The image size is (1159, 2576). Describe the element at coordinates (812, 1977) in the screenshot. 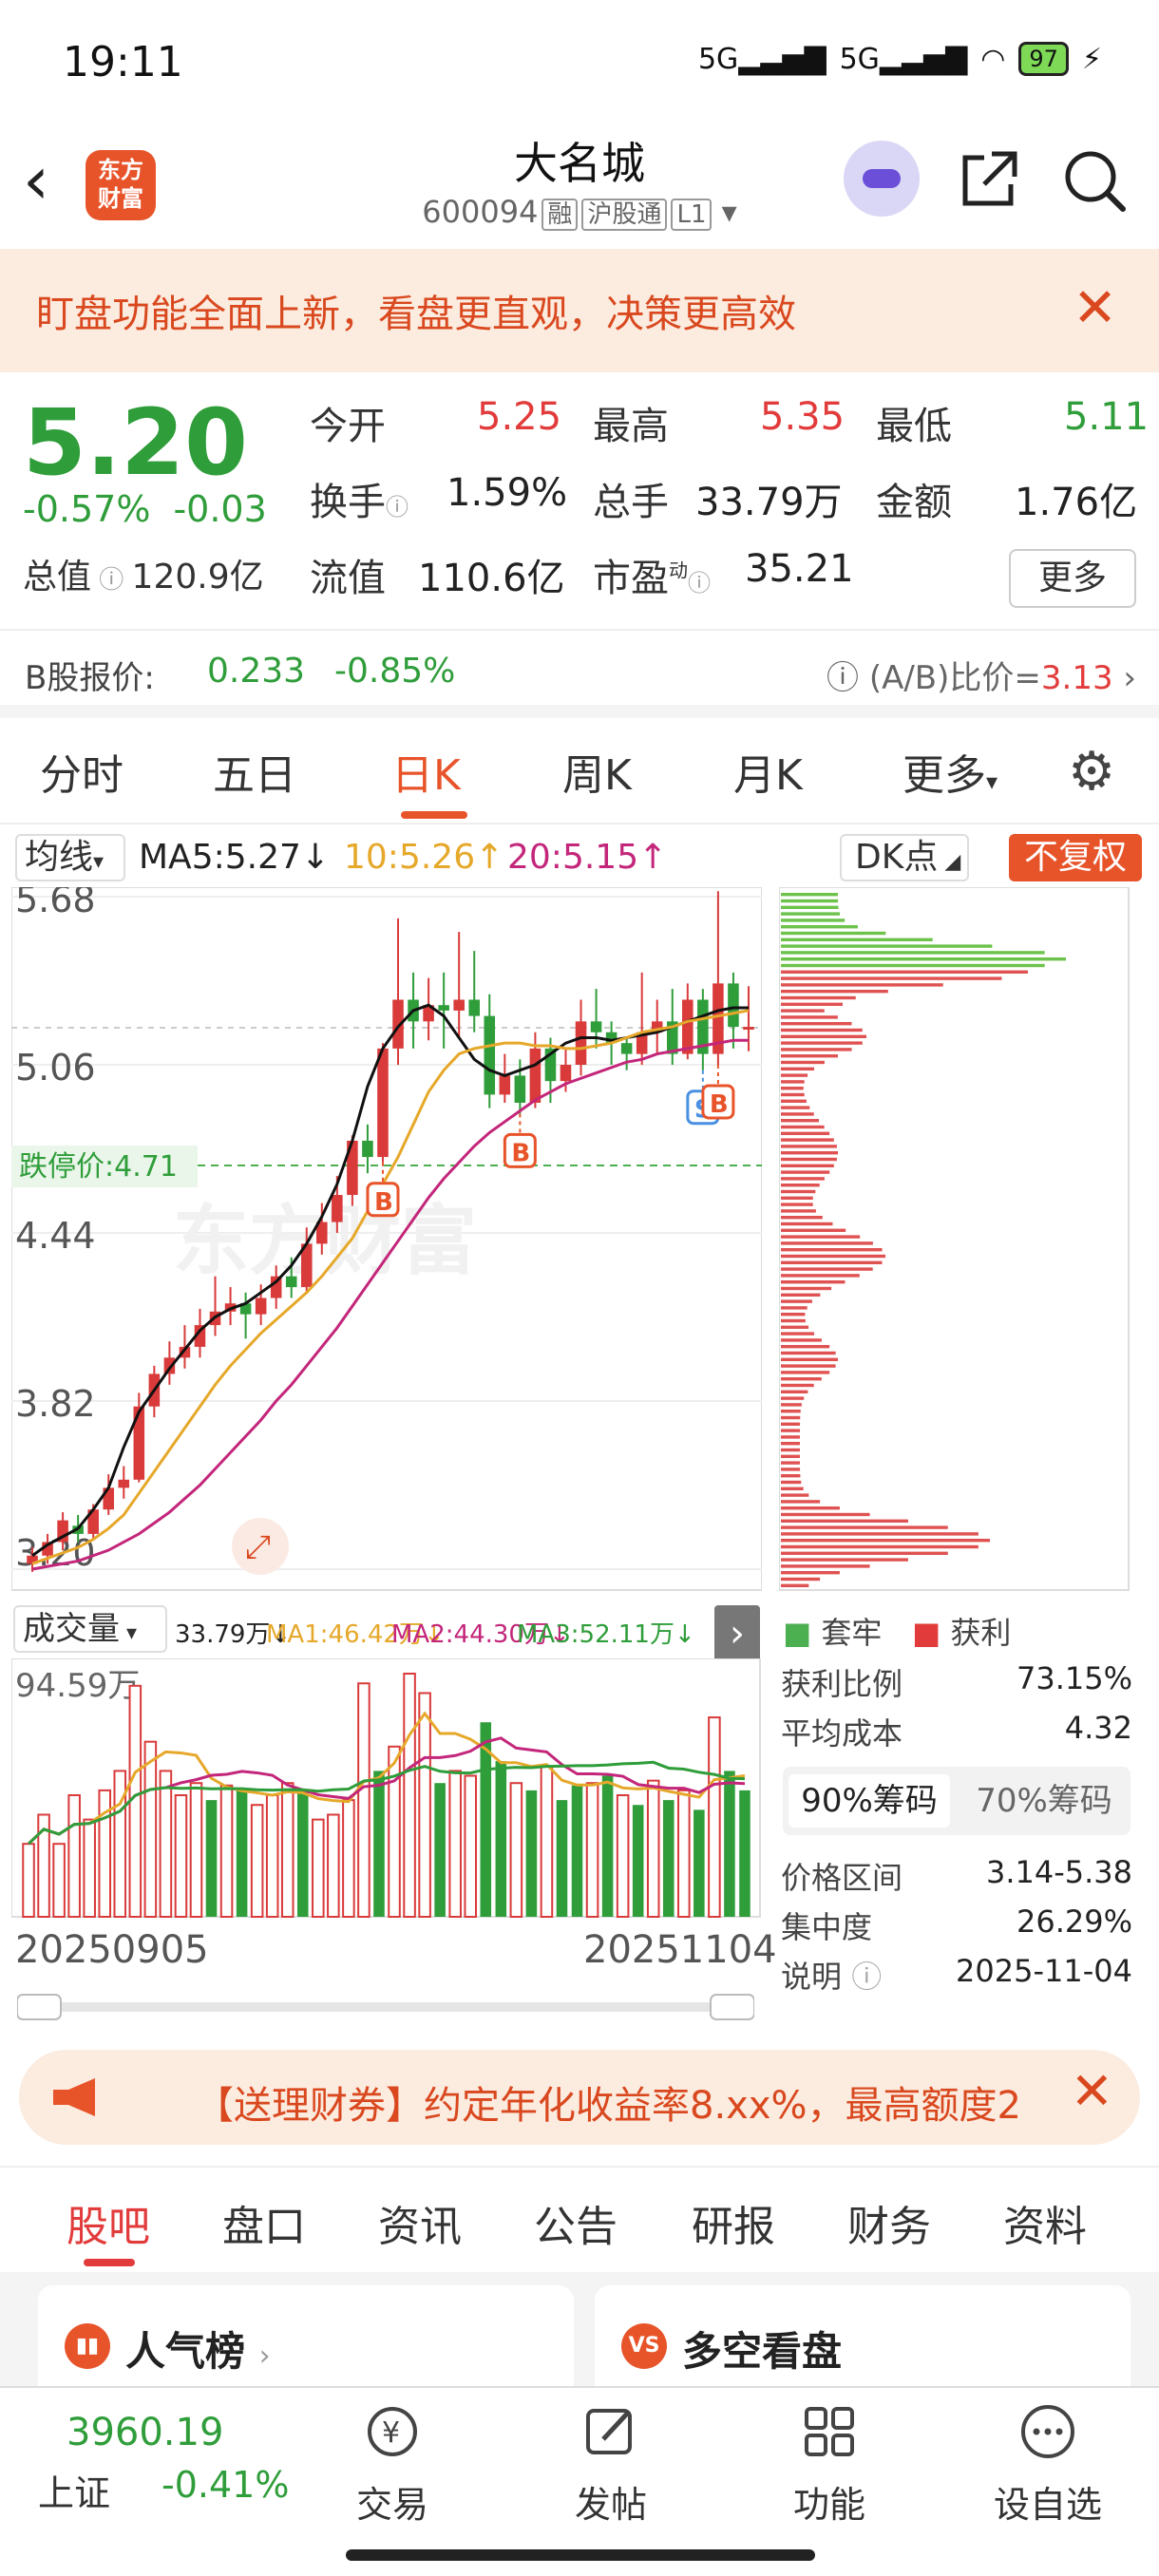

I see `note-label: 说明` at that location.